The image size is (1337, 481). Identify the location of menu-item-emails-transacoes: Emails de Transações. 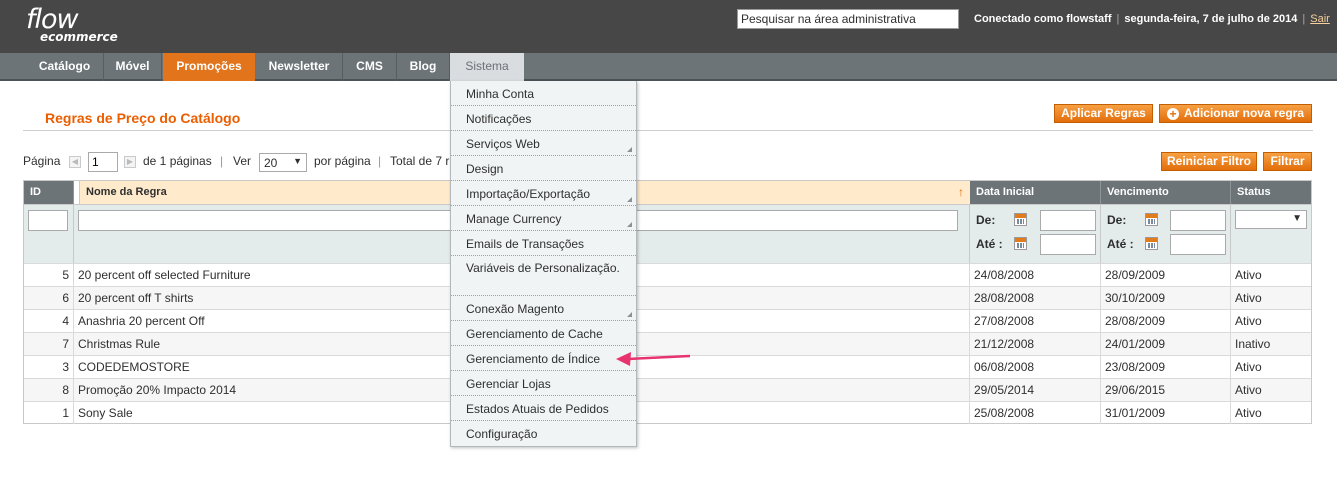
(543, 243).